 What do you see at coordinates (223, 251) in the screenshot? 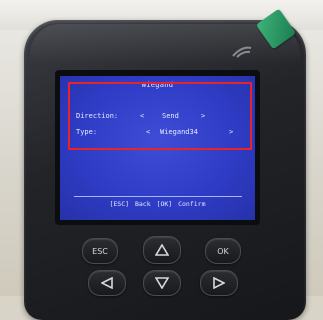
I see `ok-key: OK` at bounding box center [223, 251].